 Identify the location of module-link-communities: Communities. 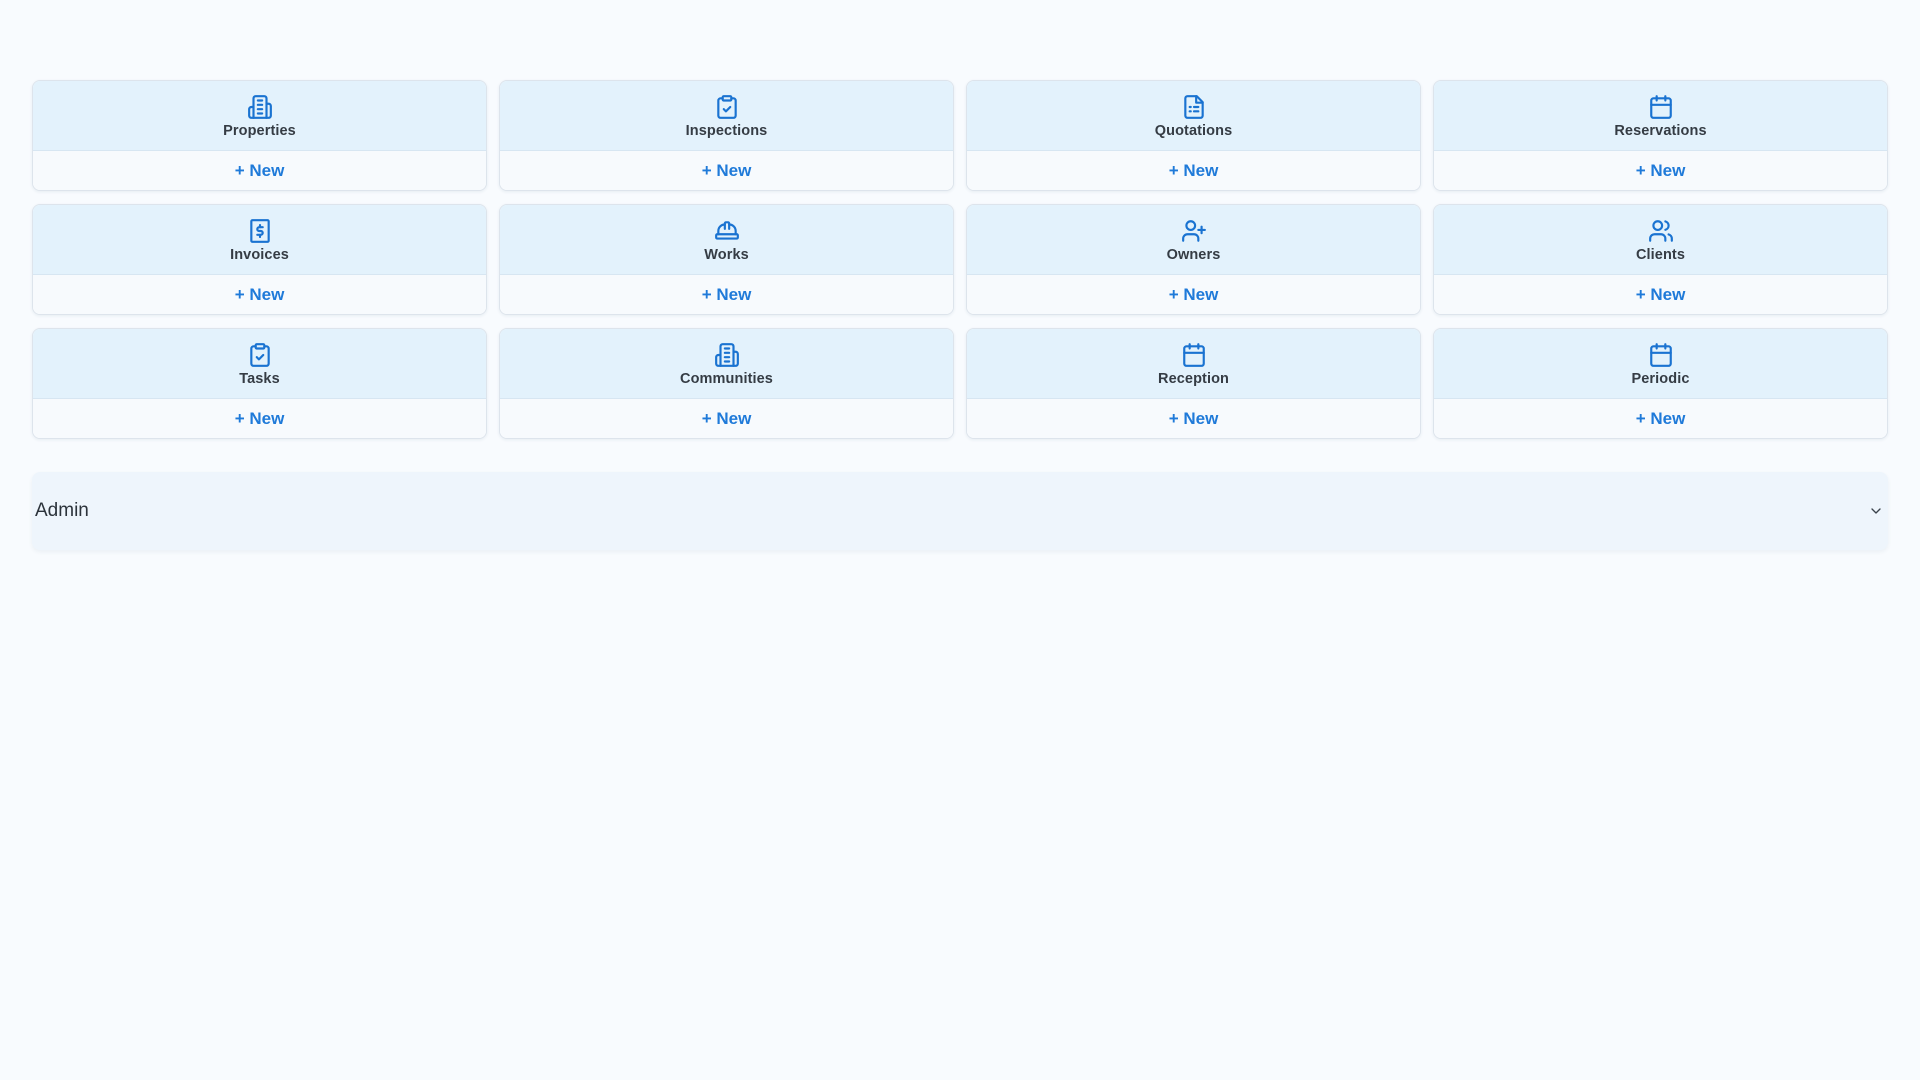
(726, 364).